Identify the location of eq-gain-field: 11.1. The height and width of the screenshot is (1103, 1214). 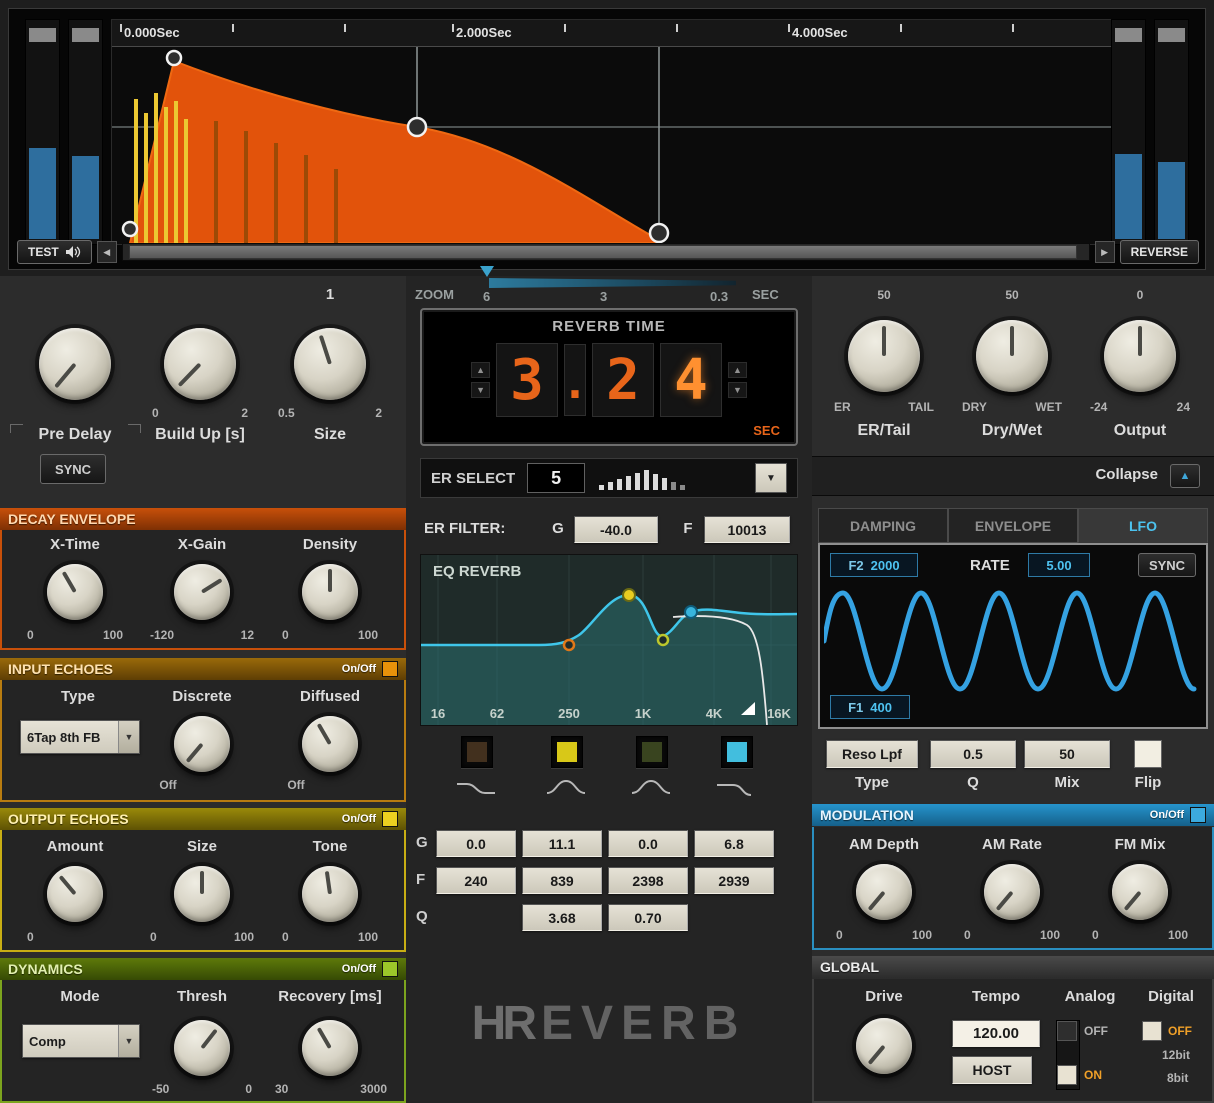
(562, 843).